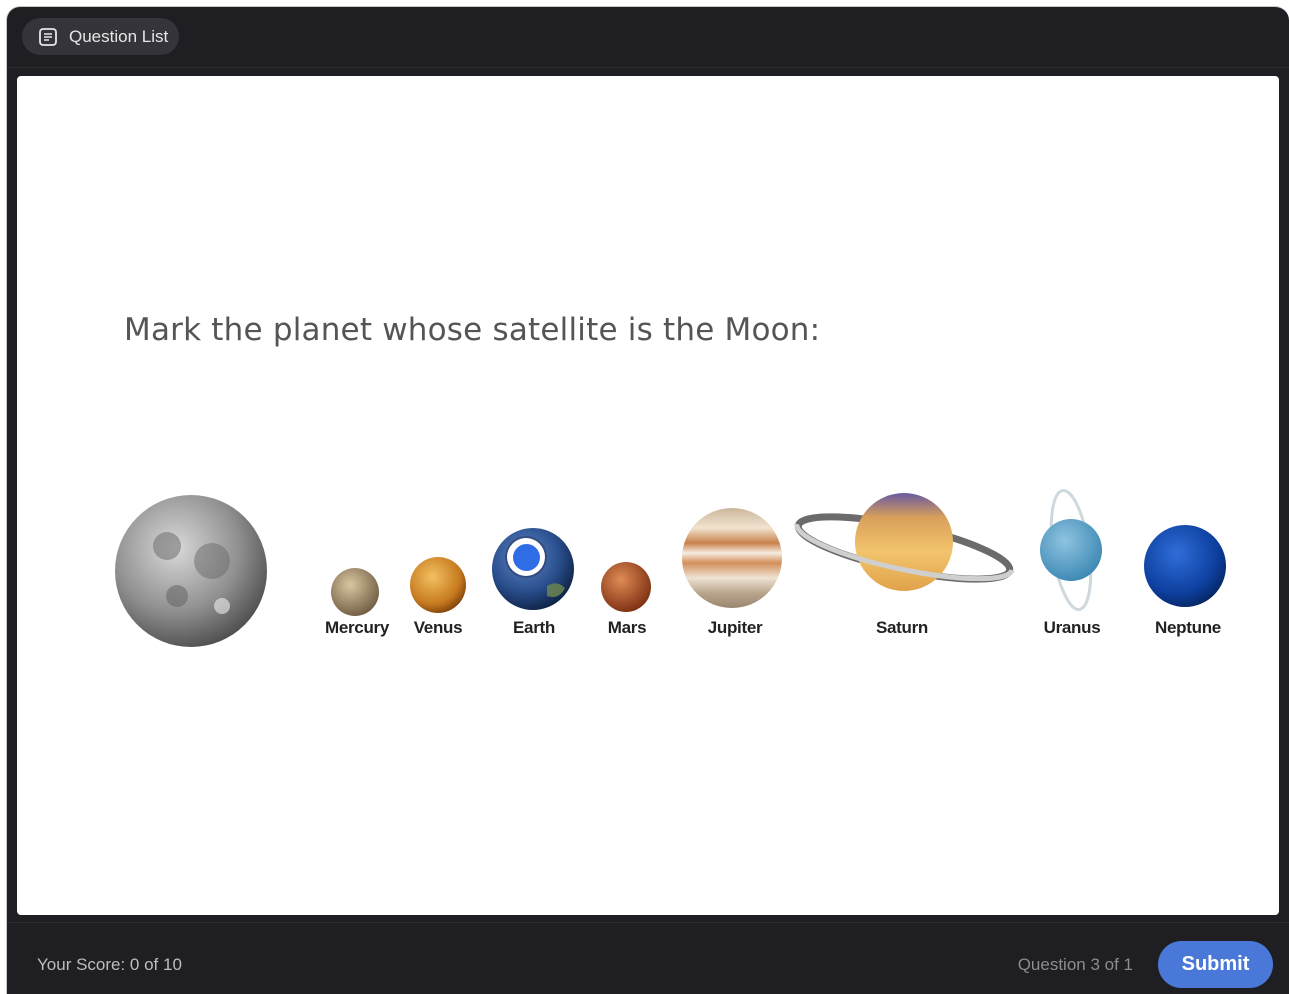 The width and height of the screenshot is (1289, 994). Describe the element at coordinates (119, 36) in the screenshot. I see `question-list-label: Question List` at that location.